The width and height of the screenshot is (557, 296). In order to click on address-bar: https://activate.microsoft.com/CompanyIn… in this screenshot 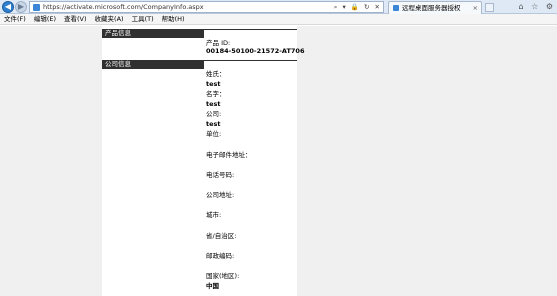, I will do `click(206, 7)`.